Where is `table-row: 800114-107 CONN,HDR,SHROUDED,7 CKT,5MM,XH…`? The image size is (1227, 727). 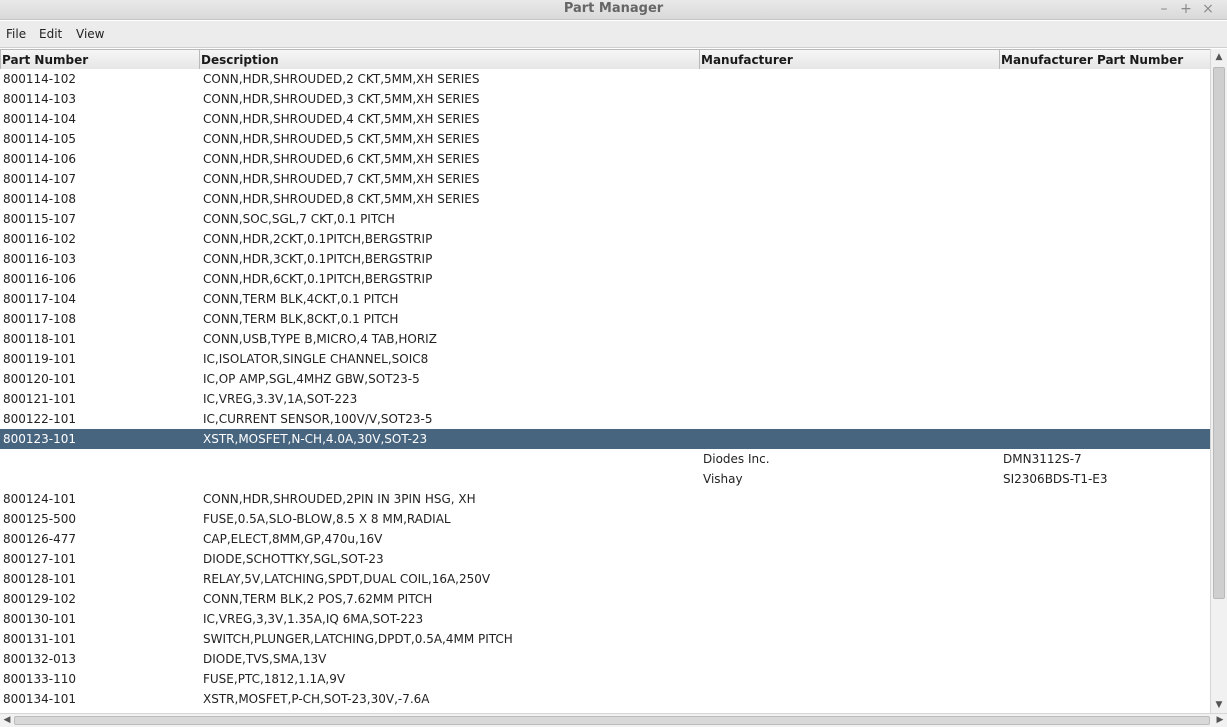
table-row: 800114-107 CONN,HDR,SHROUDED,7 CKT,5MM,XH… is located at coordinates (605, 179).